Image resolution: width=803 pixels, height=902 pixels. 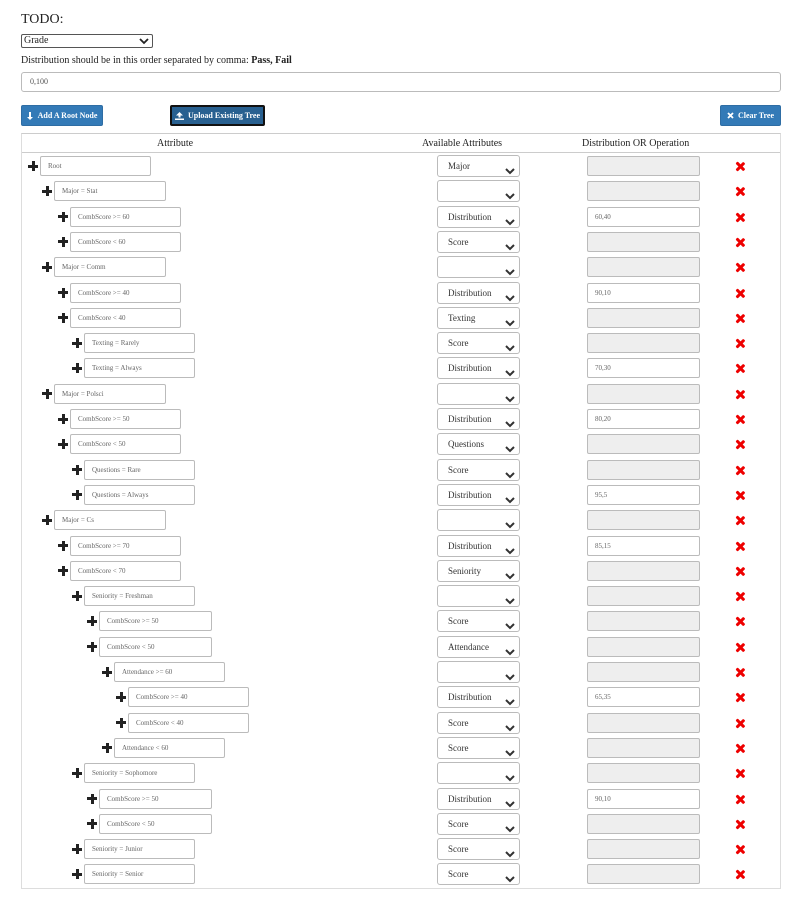 What do you see at coordinates (139, 596) in the screenshot?
I see `node-label-input: Seniority = Freshman` at bounding box center [139, 596].